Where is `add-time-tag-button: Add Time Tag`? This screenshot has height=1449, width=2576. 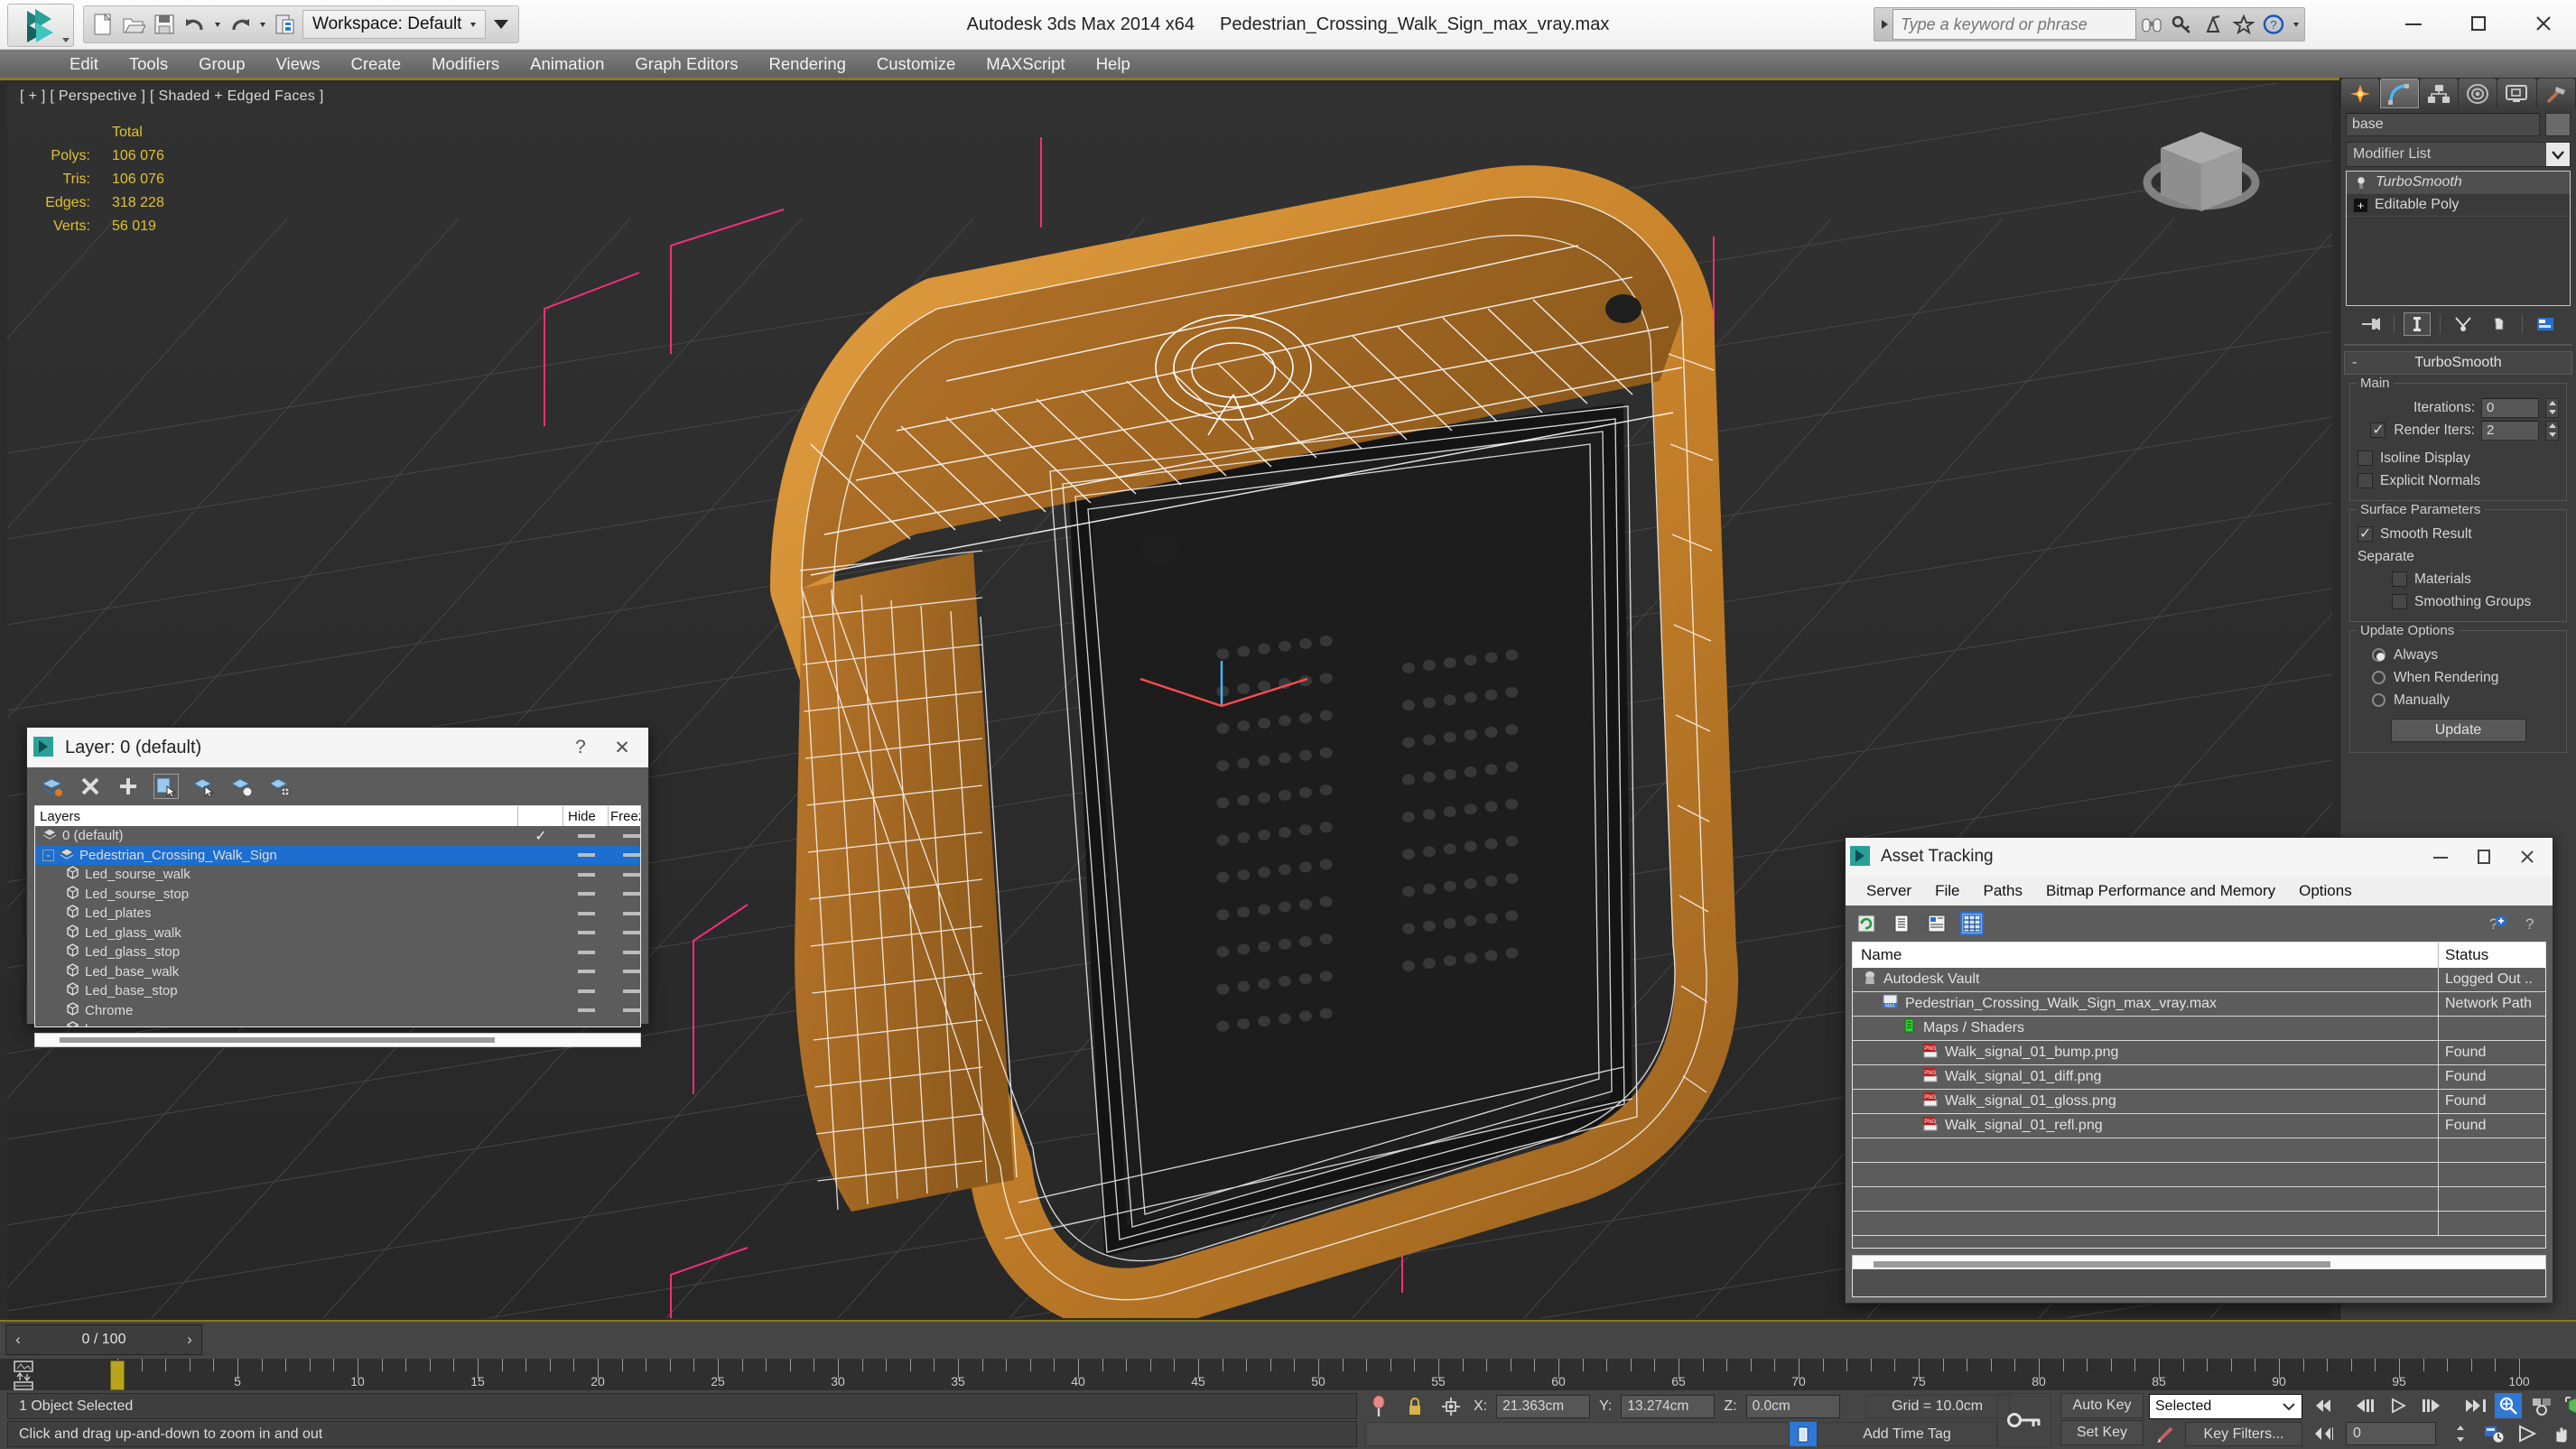 add-time-tag-button: Add Time Tag is located at coordinates (1907, 1434).